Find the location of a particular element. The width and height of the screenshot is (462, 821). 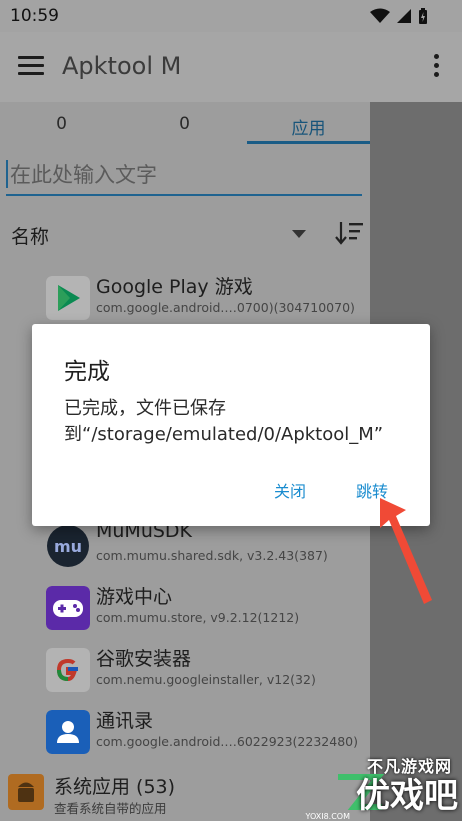

android-icon is located at coordinates (26, 792).